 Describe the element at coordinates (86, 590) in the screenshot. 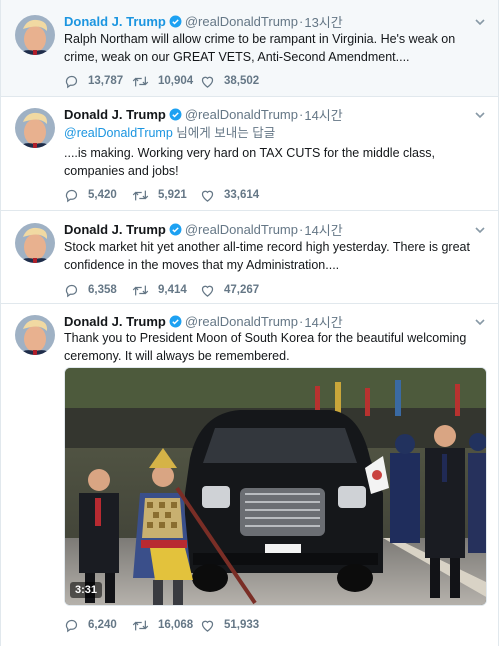

I see `video-duration: 3:31` at that location.